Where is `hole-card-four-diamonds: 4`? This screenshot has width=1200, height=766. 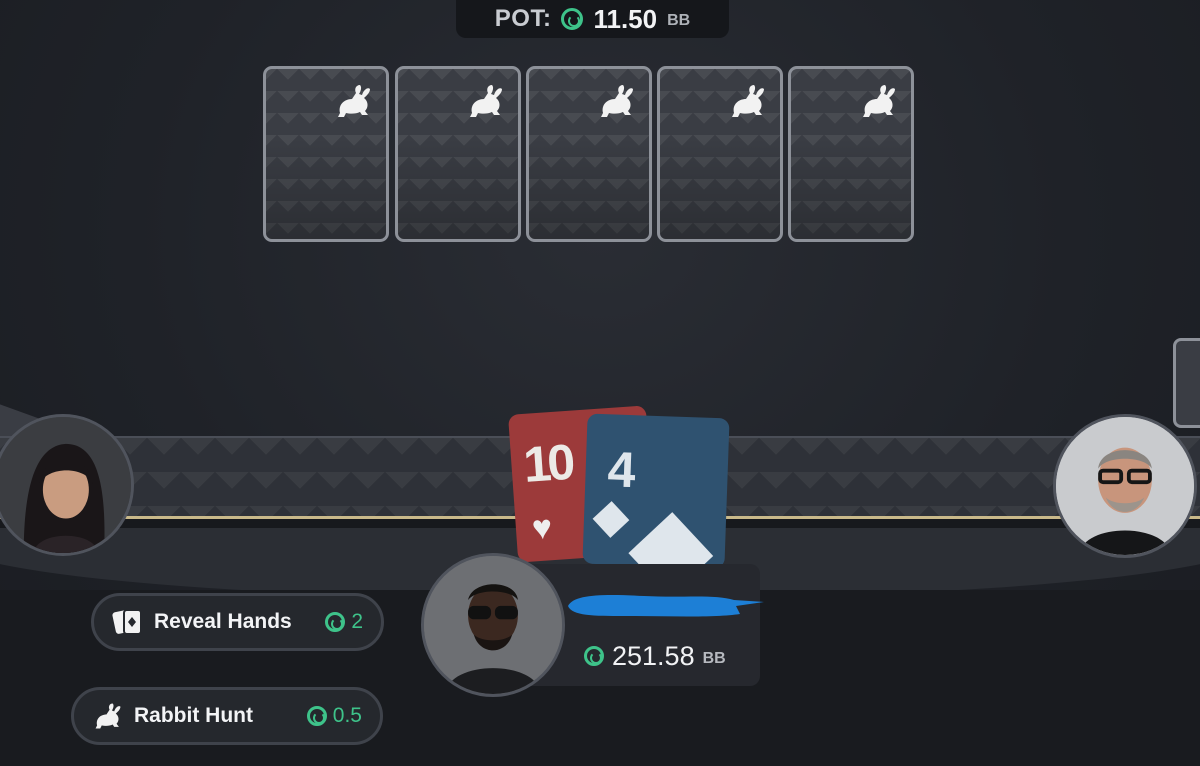 hole-card-four-diamonds: 4 is located at coordinates (656, 491).